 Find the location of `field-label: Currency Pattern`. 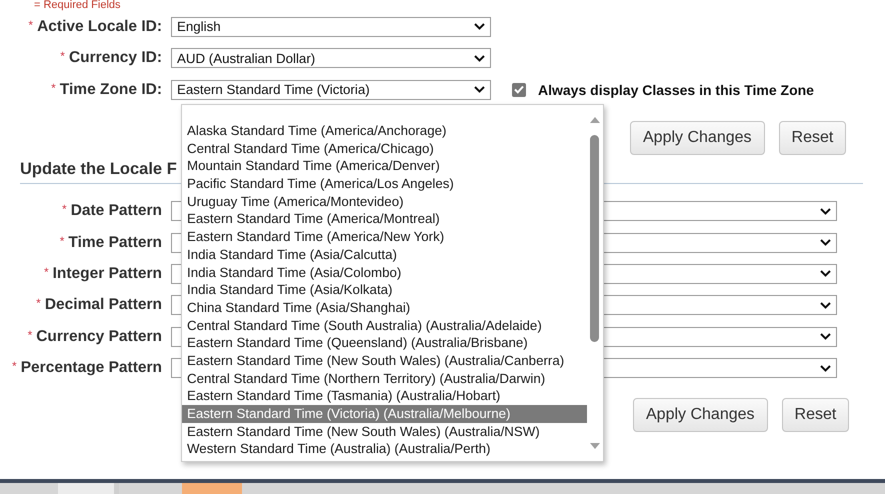

field-label: Currency Pattern is located at coordinates (99, 336).